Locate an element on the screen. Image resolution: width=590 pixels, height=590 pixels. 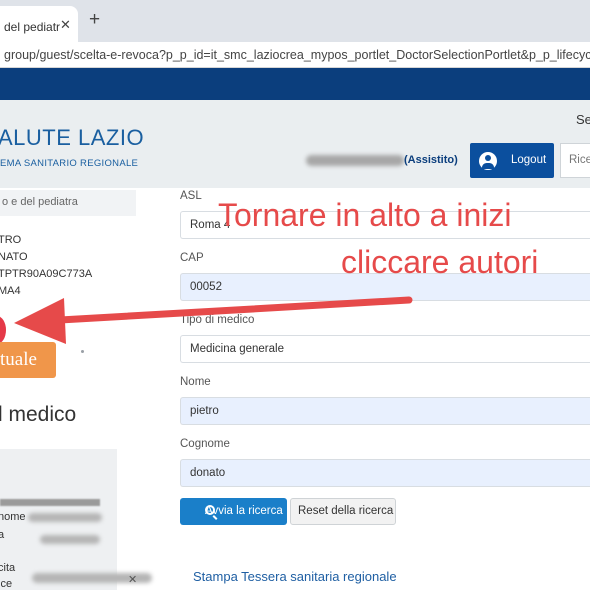
cap-value: 00052 is located at coordinates (206, 287).